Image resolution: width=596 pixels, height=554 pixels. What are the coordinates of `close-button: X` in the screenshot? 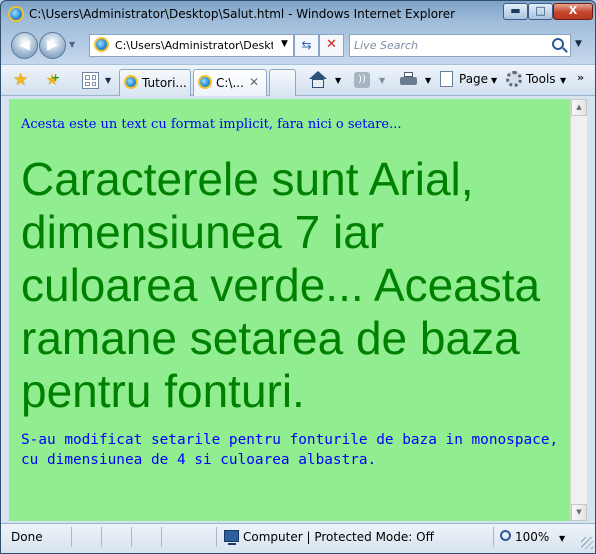 It's located at (573, 11).